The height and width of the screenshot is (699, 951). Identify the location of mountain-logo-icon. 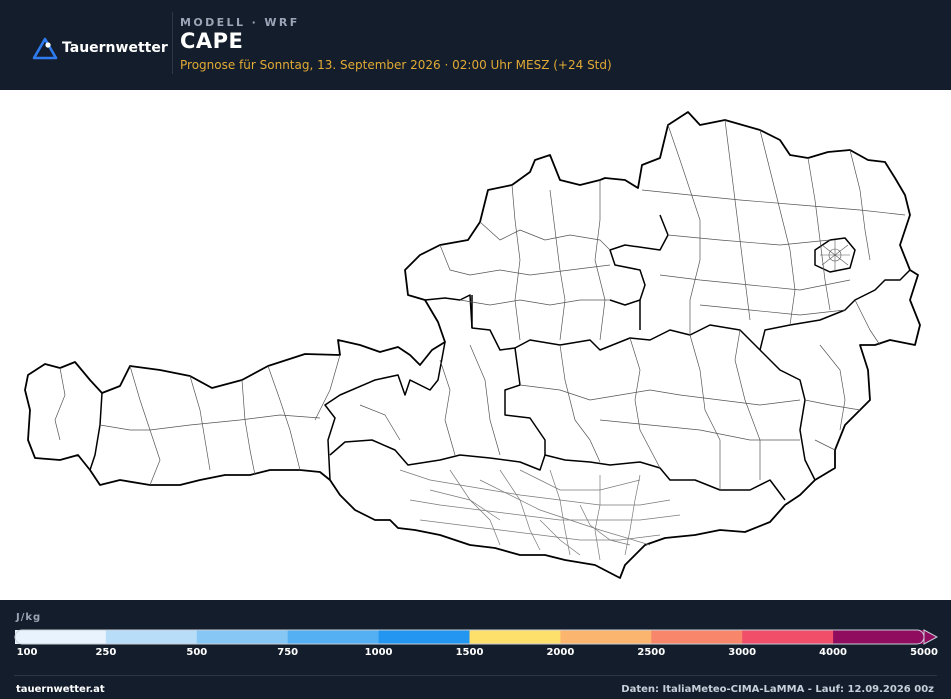
(45, 48).